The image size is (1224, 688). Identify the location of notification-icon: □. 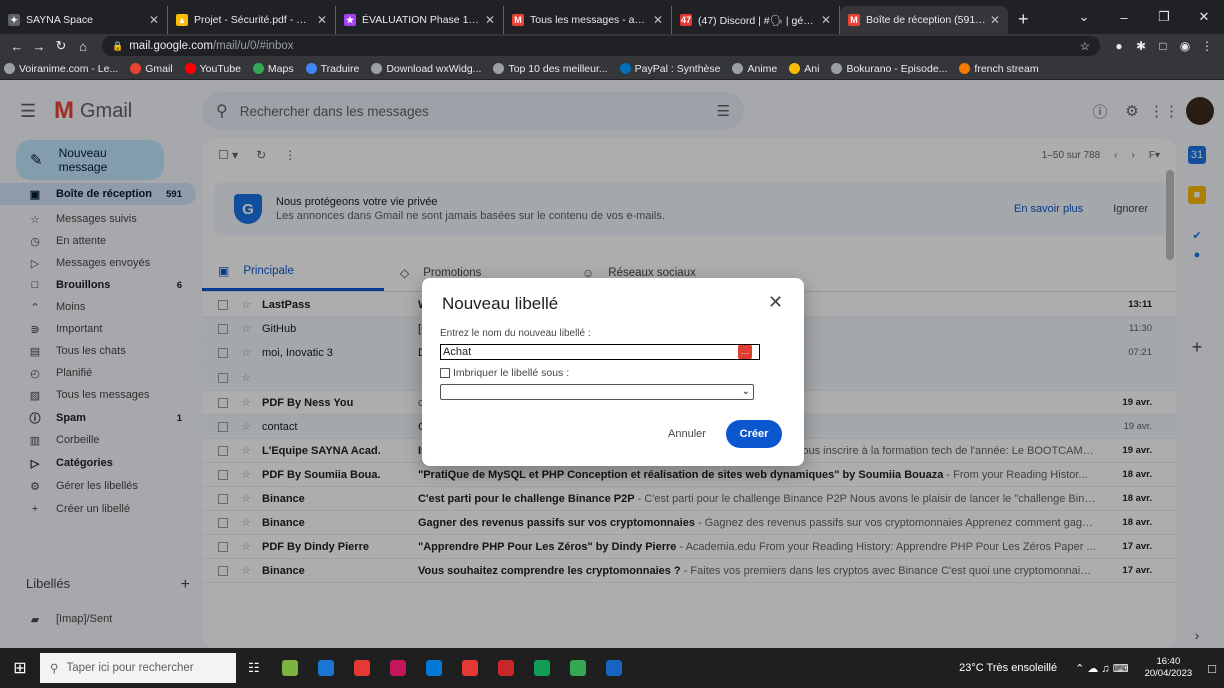
(1212, 668).